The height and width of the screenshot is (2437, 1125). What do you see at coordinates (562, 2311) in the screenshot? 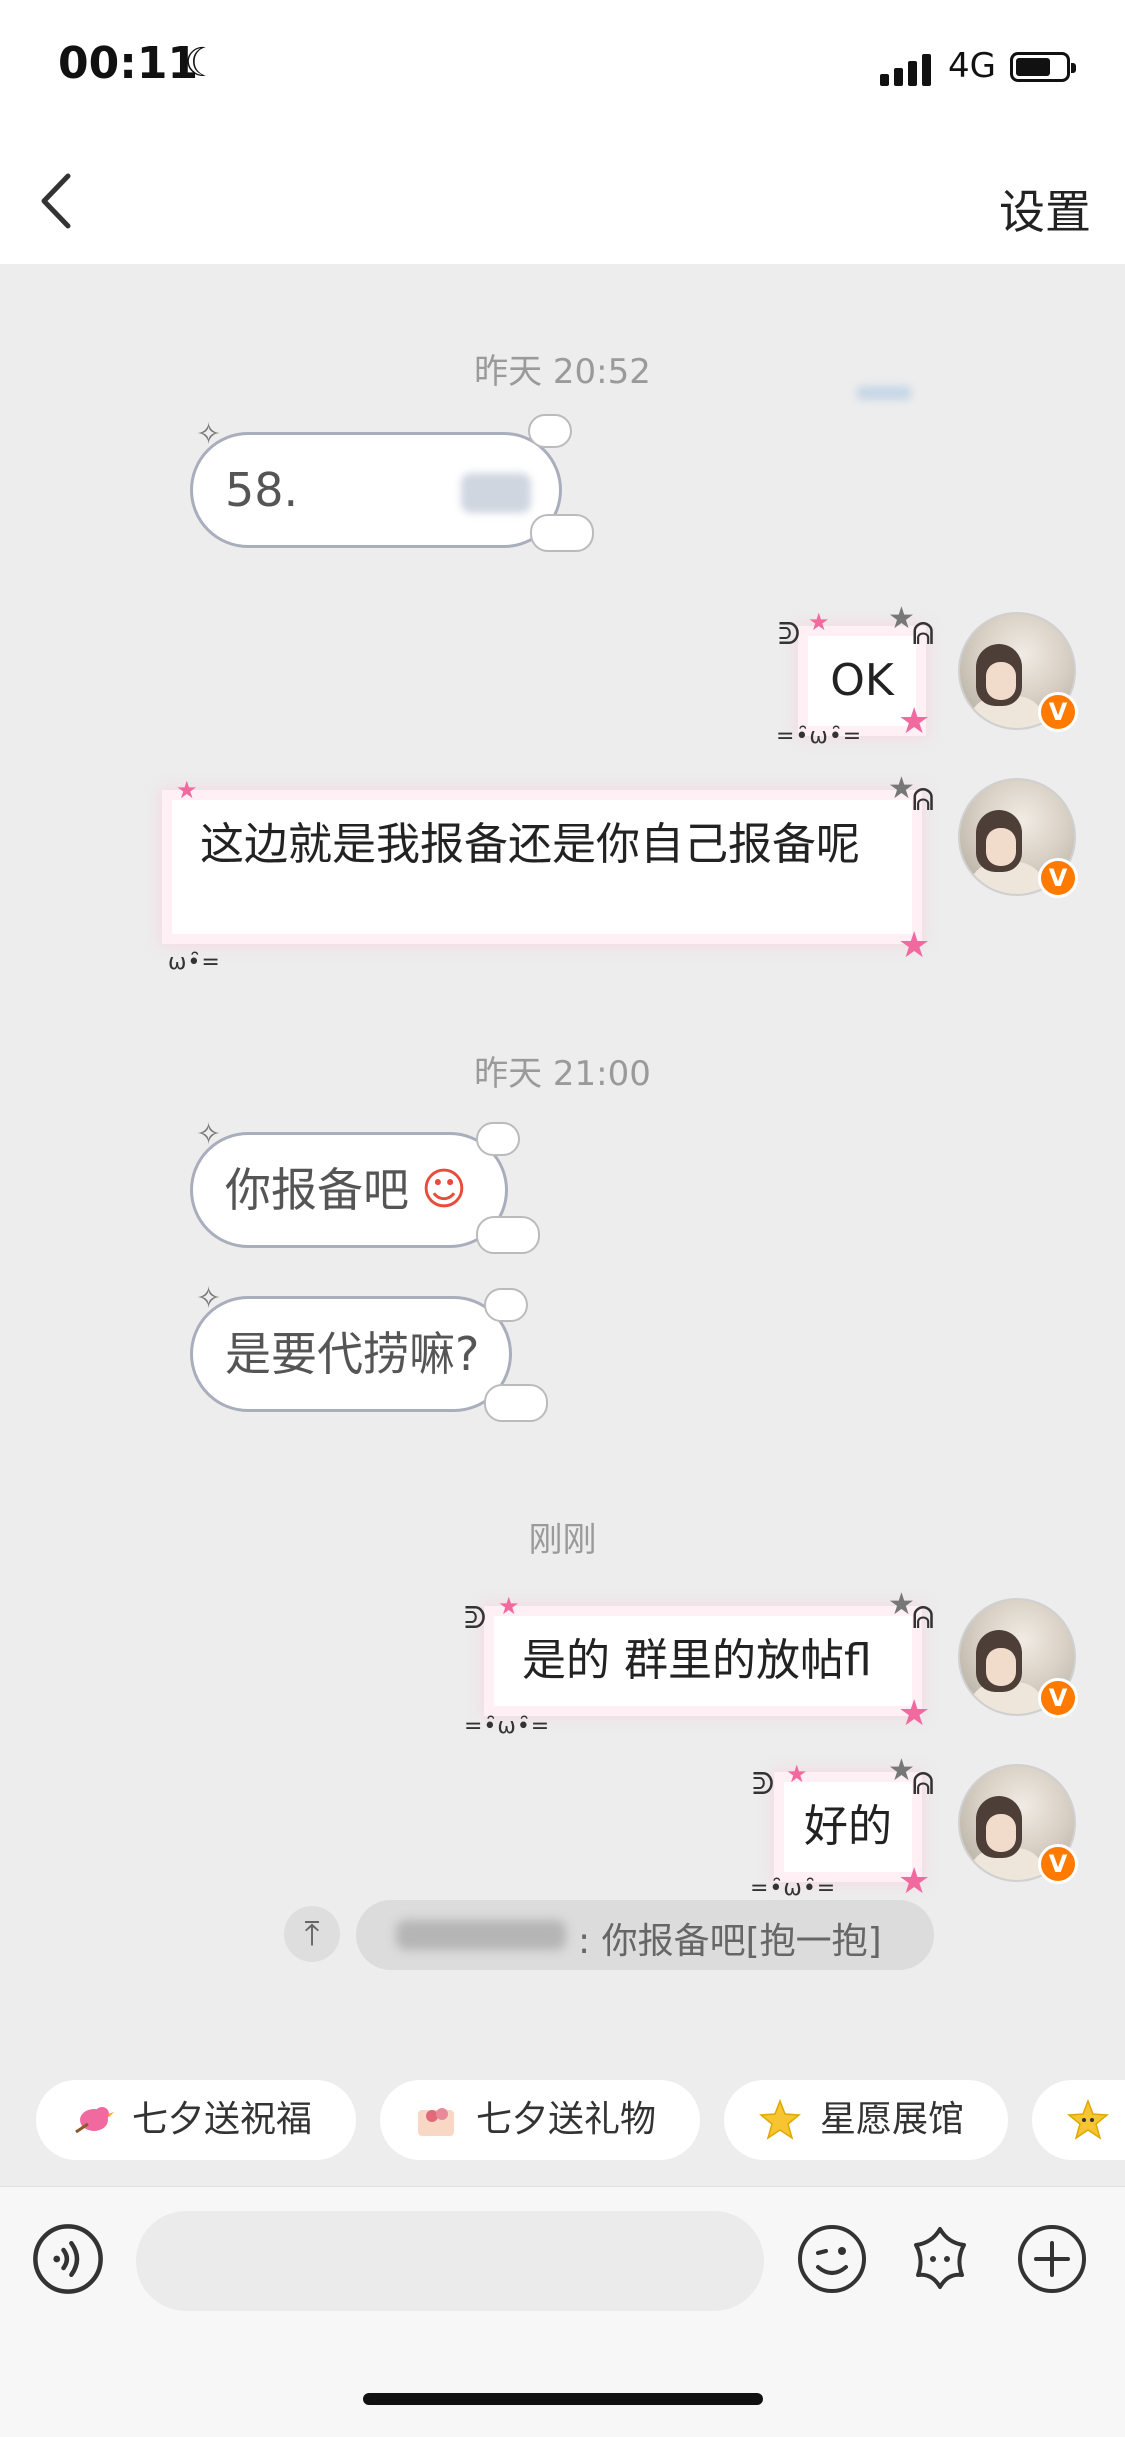
I see `input-bar` at bounding box center [562, 2311].